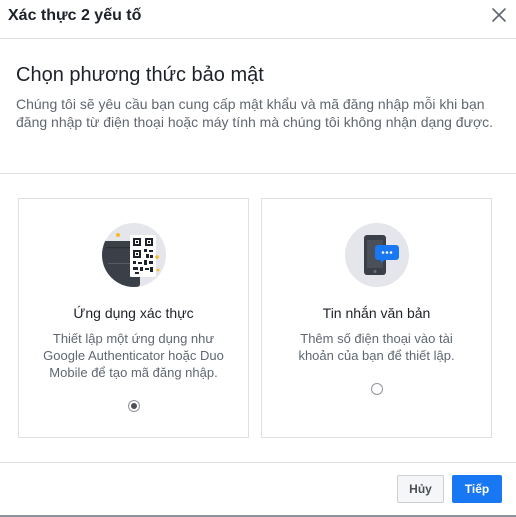 Image resolution: width=516 pixels, height=517 pixels. What do you see at coordinates (133, 313) in the screenshot?
I see `option-title: Ứng dụng xác thực` at bounding box center [133, 313].